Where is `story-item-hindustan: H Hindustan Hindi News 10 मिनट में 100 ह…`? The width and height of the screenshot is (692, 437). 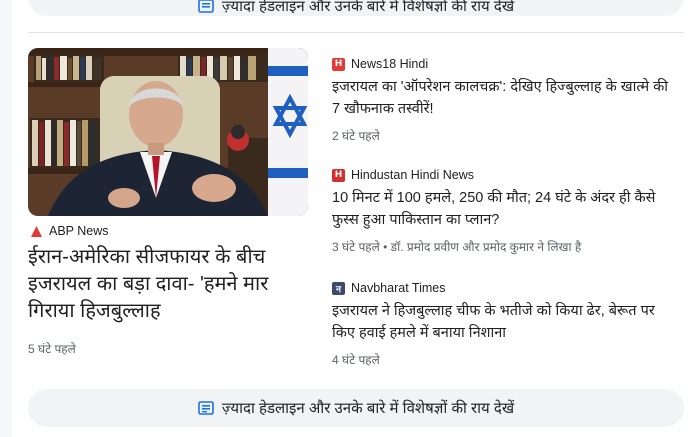 story-item-hindustan: H Hindustan Hindi News 10 मिनट में 100 ह… is located at coordinates (502, 211).